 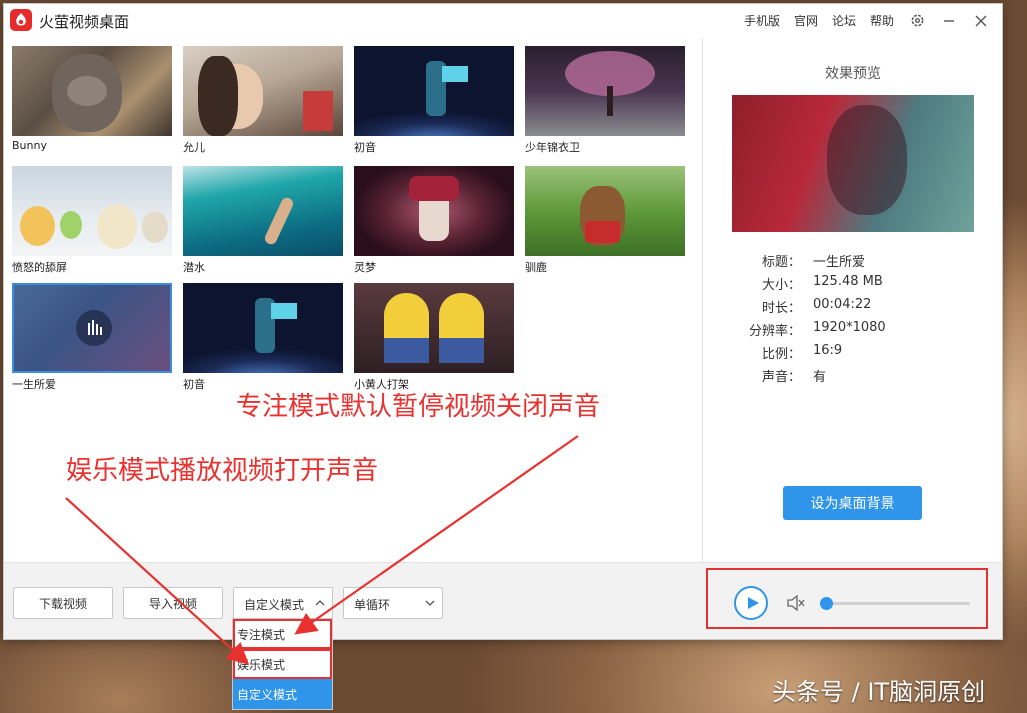 I want to click on video-thumb-yoona: 允儿, so click(x=263, y=100).